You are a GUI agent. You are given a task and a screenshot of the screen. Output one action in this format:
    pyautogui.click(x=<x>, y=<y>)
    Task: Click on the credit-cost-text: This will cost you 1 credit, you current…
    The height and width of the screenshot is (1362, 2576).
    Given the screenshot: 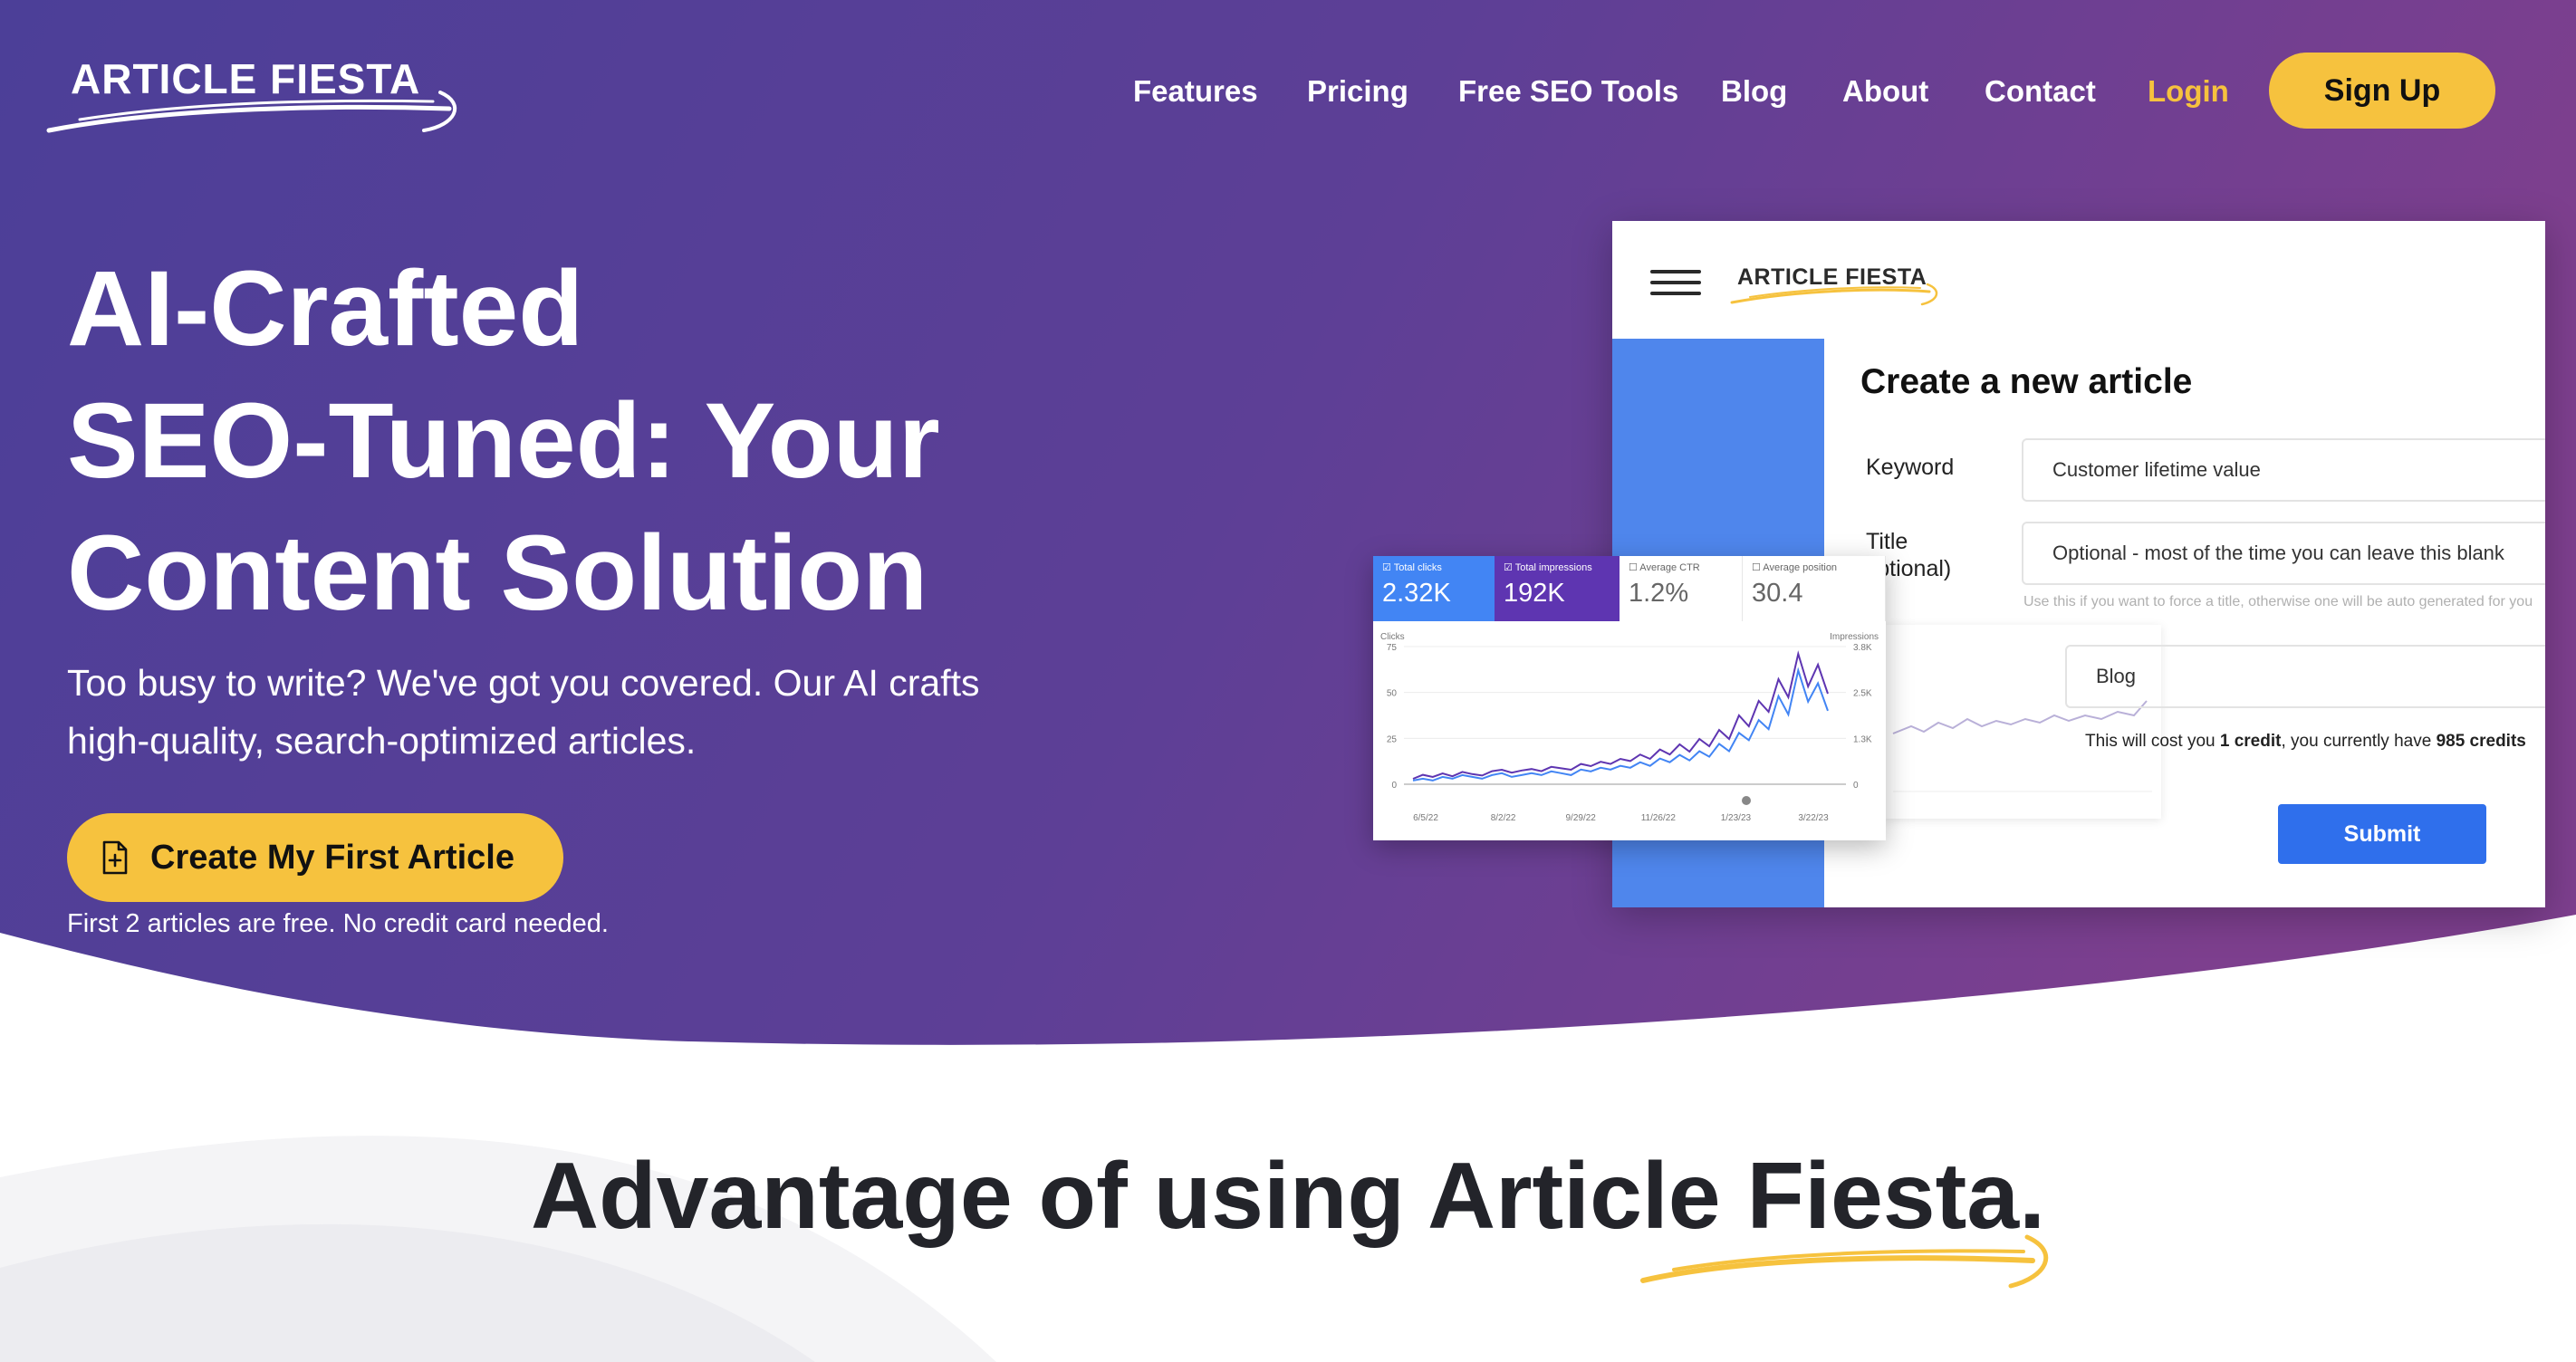 What is the action you would take?
    pyautogui.click(x=2305, y=741)
    